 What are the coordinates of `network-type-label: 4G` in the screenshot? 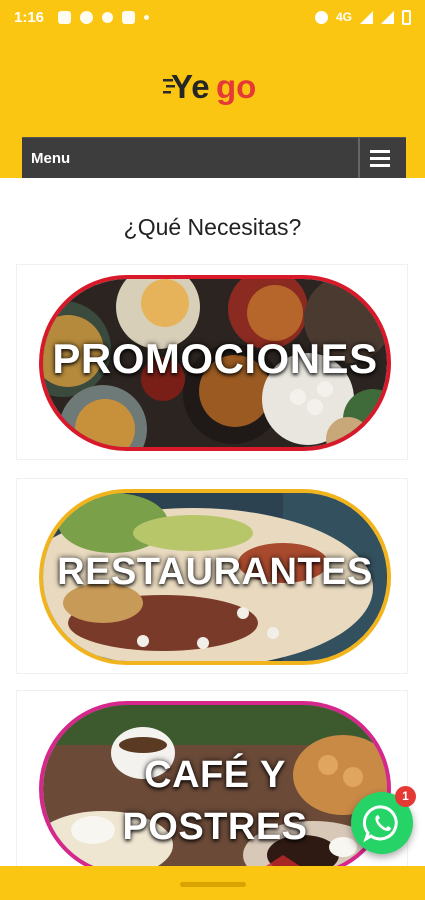 It's located at (343, 17).